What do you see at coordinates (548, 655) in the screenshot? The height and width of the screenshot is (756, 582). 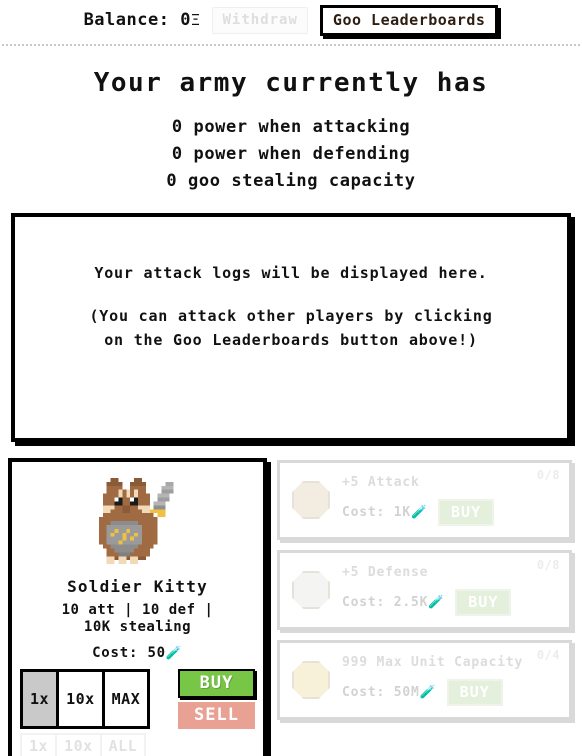 I see `upgrade-count-capacity: 0/4` at bounding box center [548, 655].